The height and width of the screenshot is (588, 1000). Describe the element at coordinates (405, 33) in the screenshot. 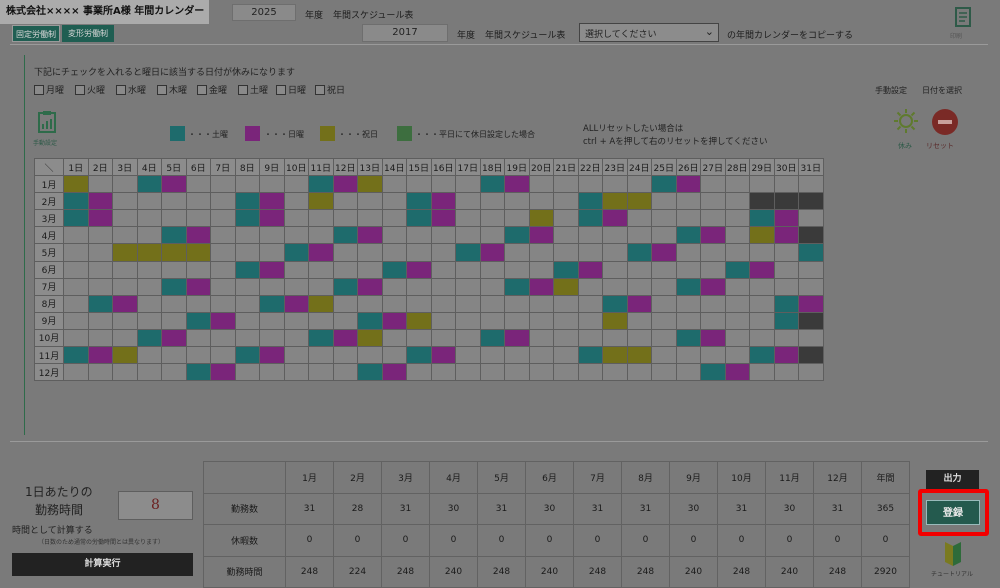

I see `copy-year-field: 2017` at that location.